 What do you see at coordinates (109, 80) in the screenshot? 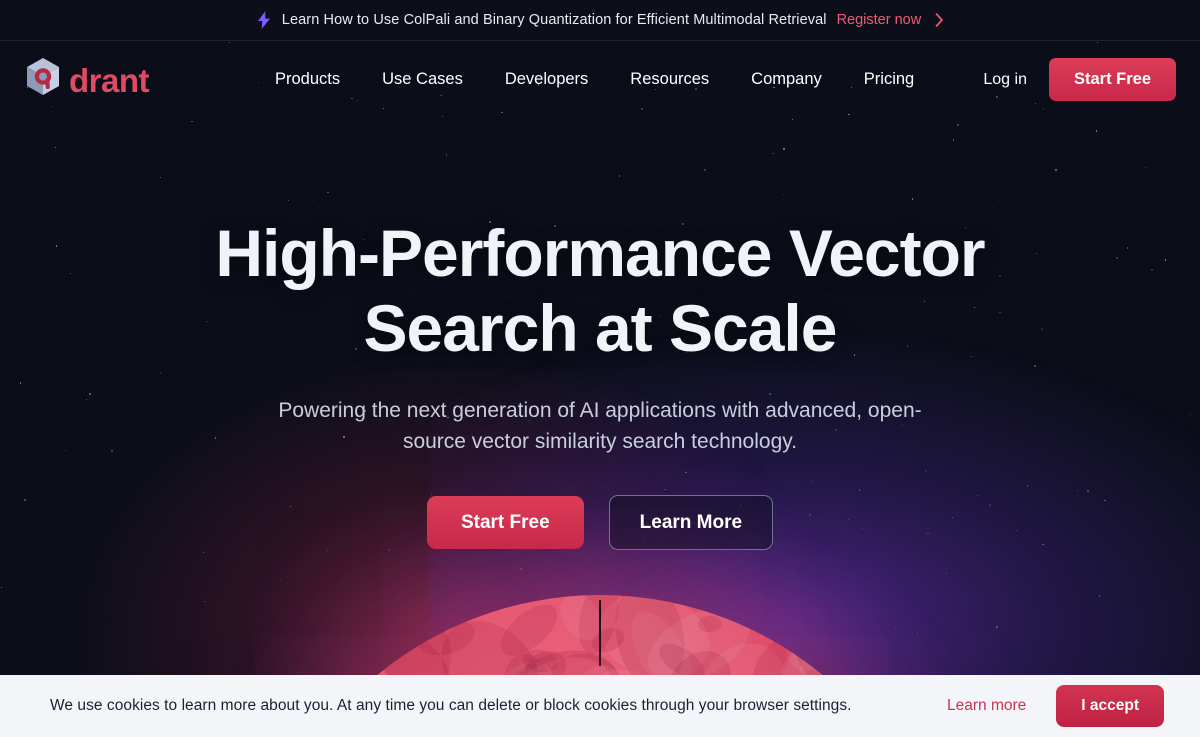
I see `logo-wordmark: drant` at bounding box center [109, 80].